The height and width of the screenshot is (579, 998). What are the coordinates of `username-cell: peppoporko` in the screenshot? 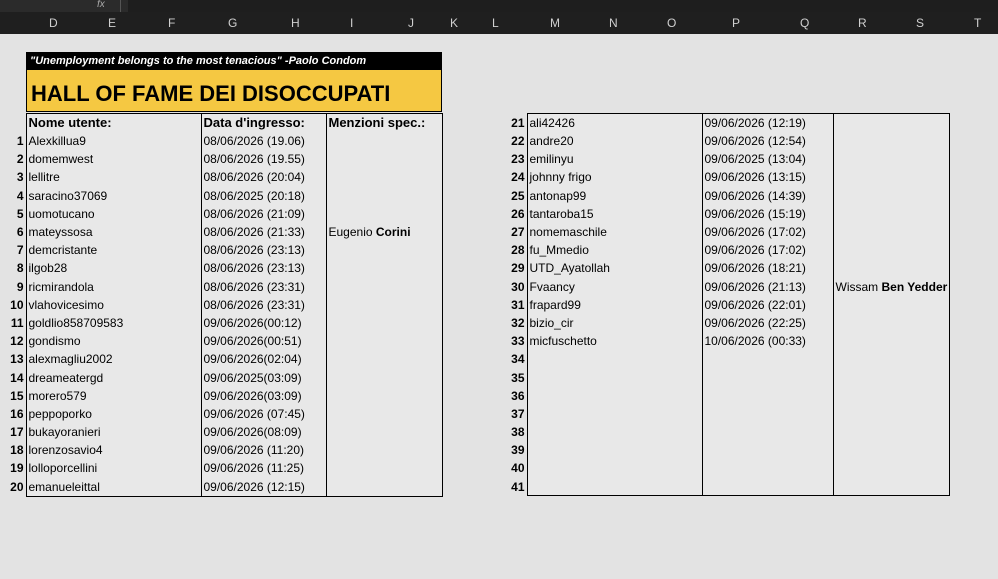 It's located at (113, 413).